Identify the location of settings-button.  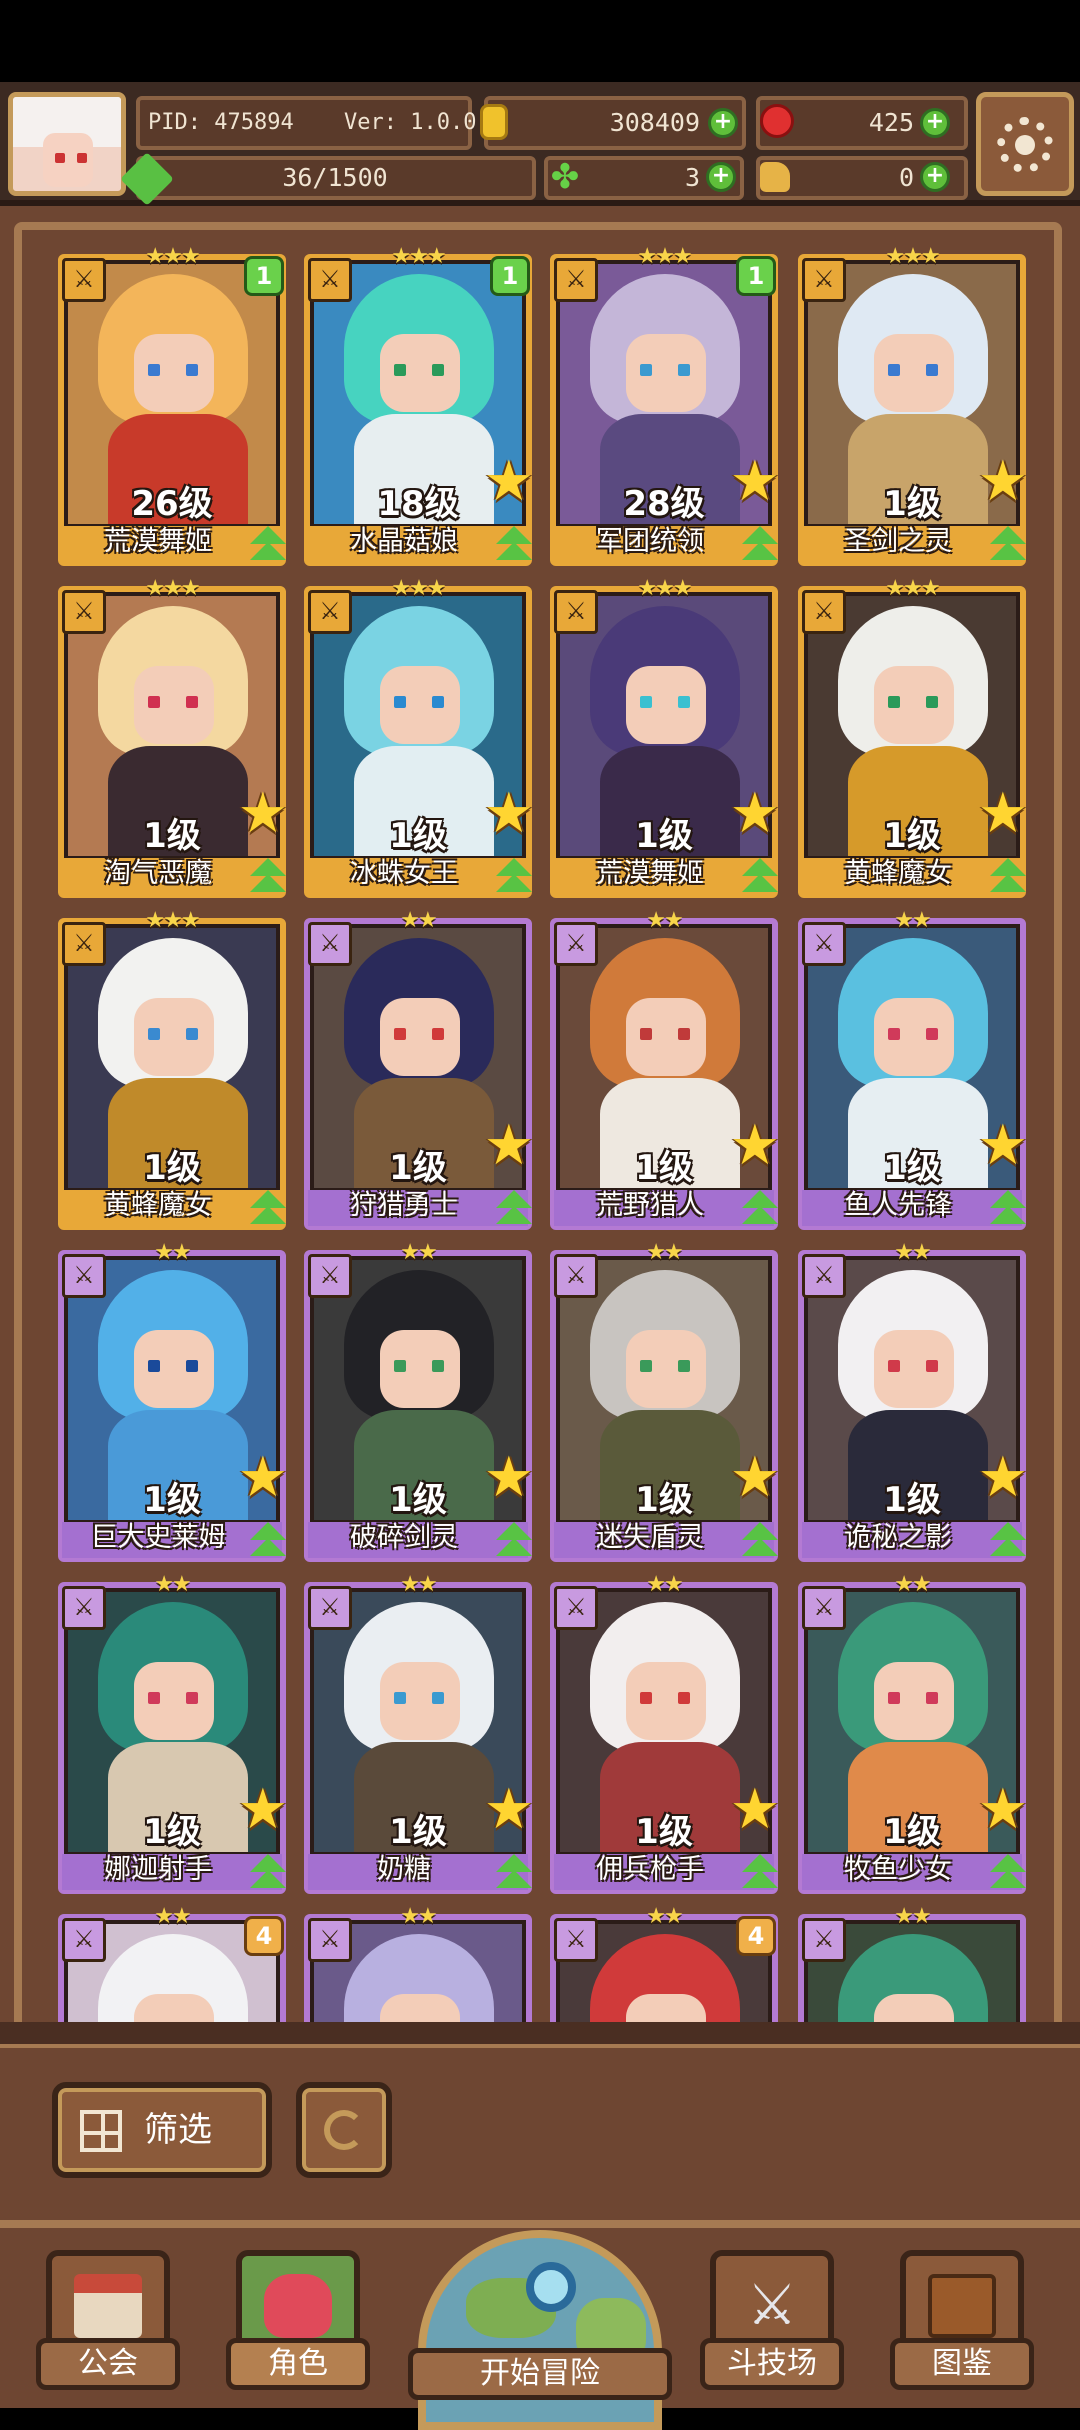
(1025, 144).